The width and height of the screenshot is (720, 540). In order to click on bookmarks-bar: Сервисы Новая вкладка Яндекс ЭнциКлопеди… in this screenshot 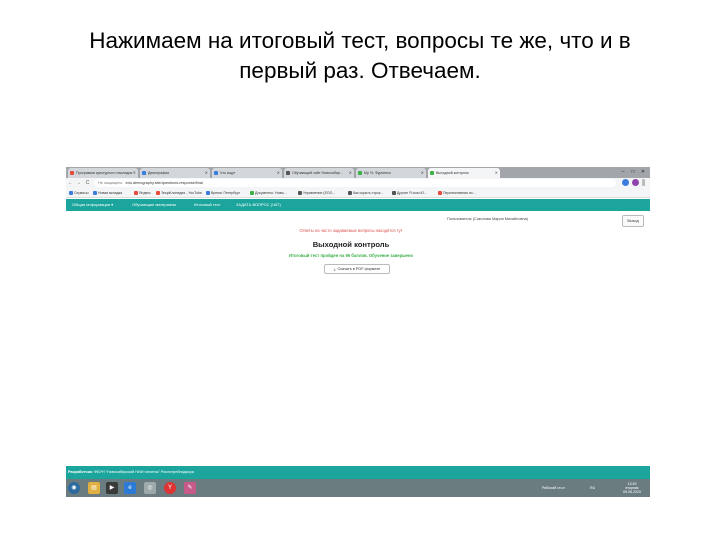, I will do `click(358, 193)`.